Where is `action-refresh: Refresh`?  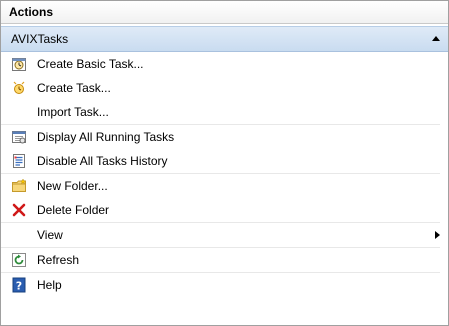
action-refresh: Refresh is located at coordinates (220, 260).